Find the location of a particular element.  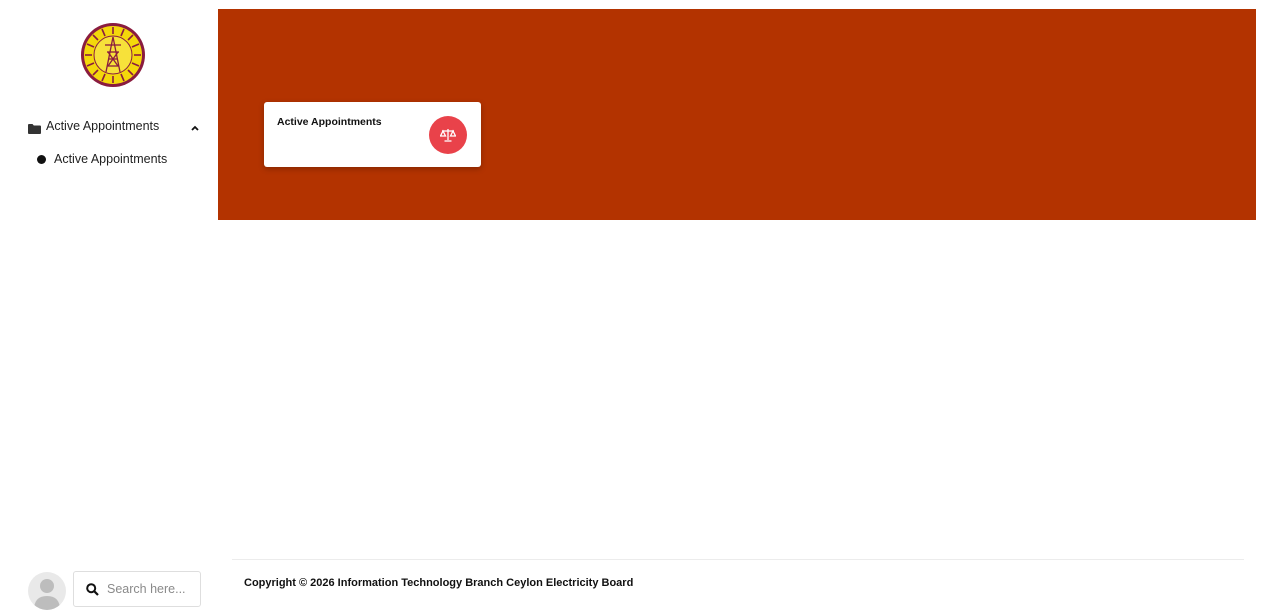

search-icon is located at coordinates (92, 589).